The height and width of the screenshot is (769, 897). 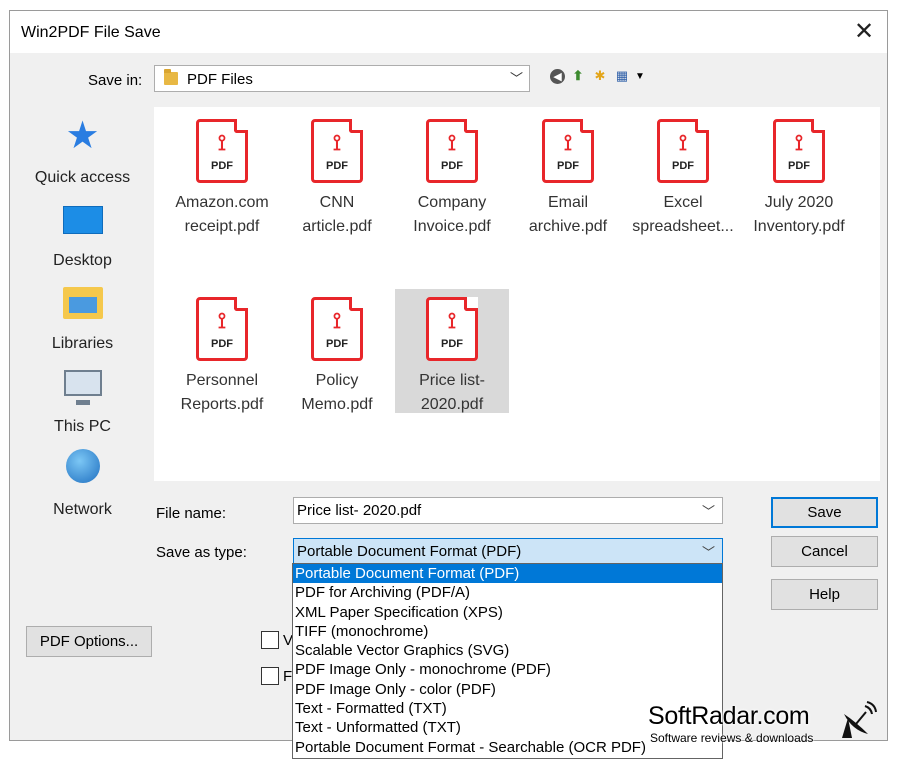 What do you see at coordinates (82, 426) in the screenshot?
I see `place-label: This PC` at bounding box center [82, 426].